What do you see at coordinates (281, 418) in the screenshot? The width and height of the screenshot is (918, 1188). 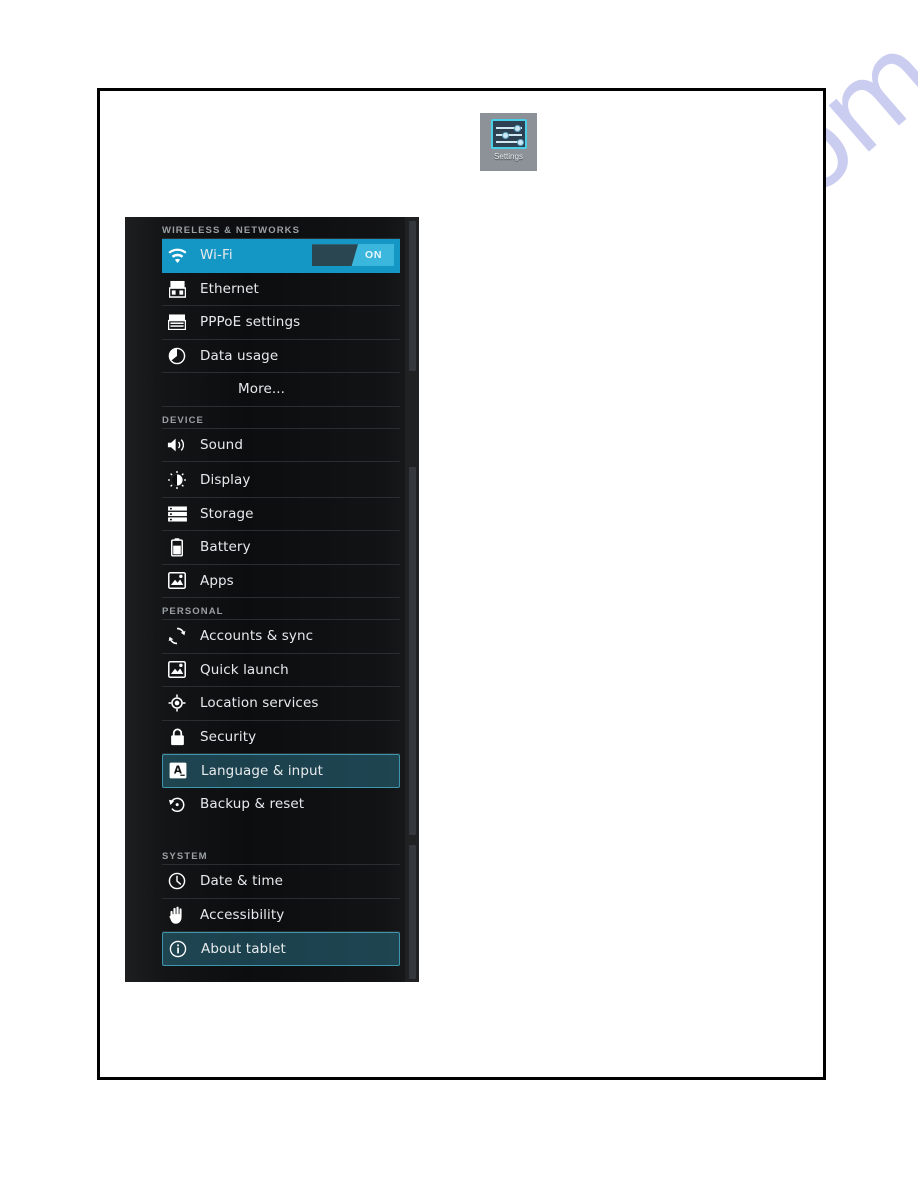 I see `section-header-device: DEVICE` at bounding box center [281, 418].